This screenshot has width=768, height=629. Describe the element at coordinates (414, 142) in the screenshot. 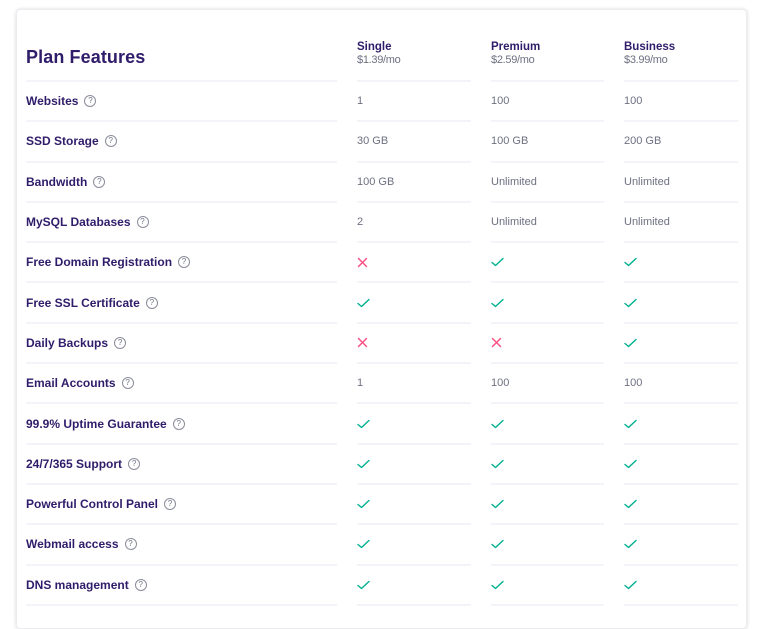

I see `feature-value-cell: 30 GB` at that location.